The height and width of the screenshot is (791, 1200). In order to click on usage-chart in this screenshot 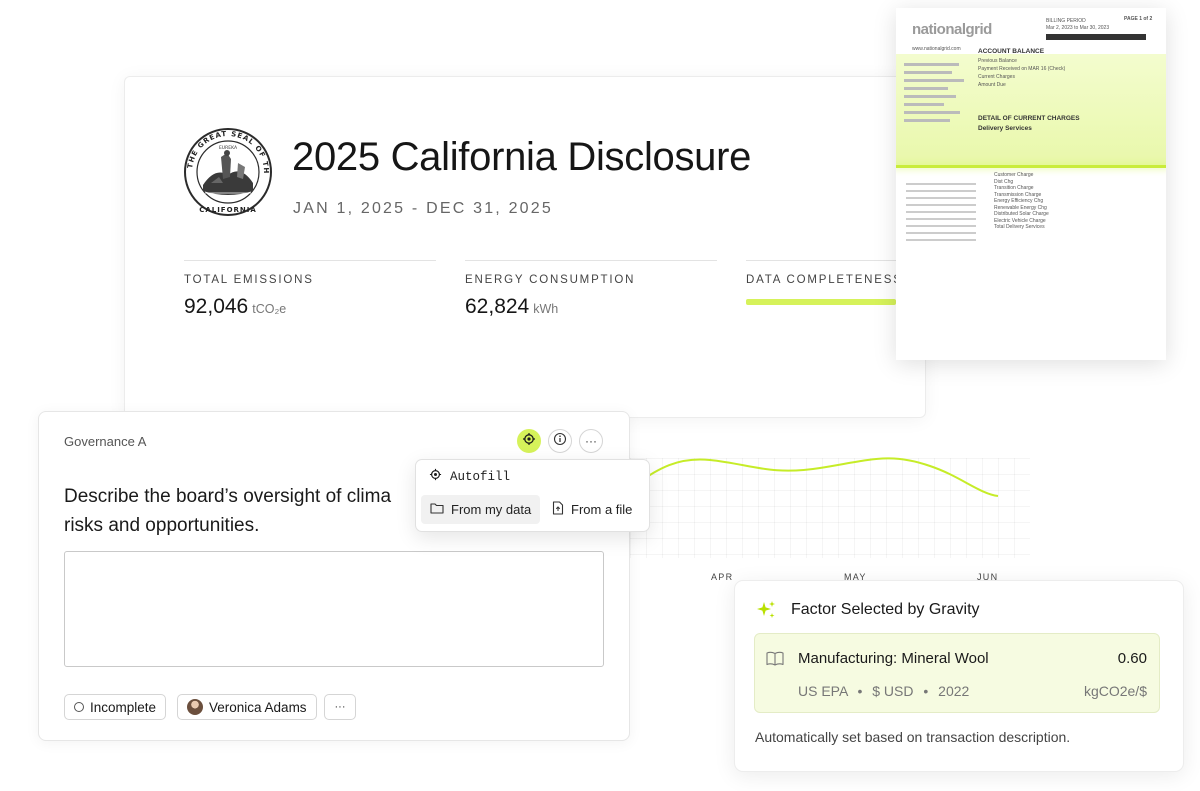, I will do `click(814, 477)`.